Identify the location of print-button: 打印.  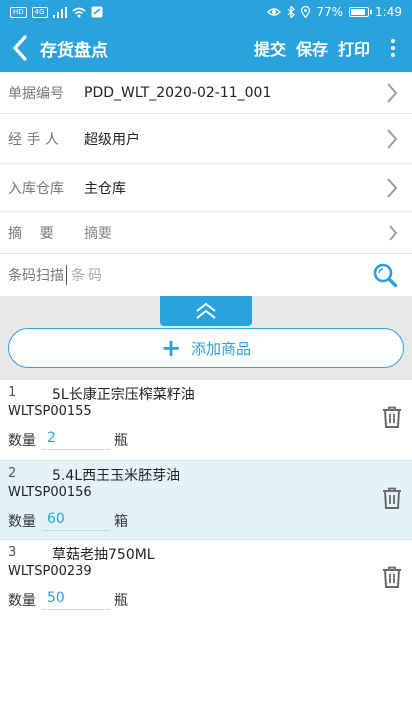
(354, 48).